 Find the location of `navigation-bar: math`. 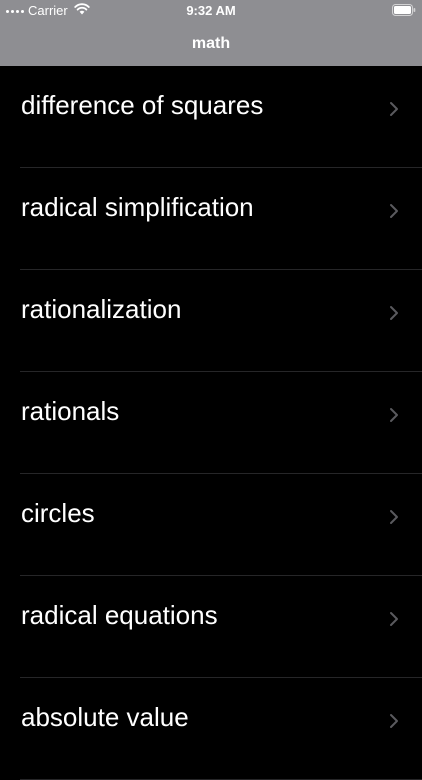

navigation-bar: math is located at coordinates (211, 44).